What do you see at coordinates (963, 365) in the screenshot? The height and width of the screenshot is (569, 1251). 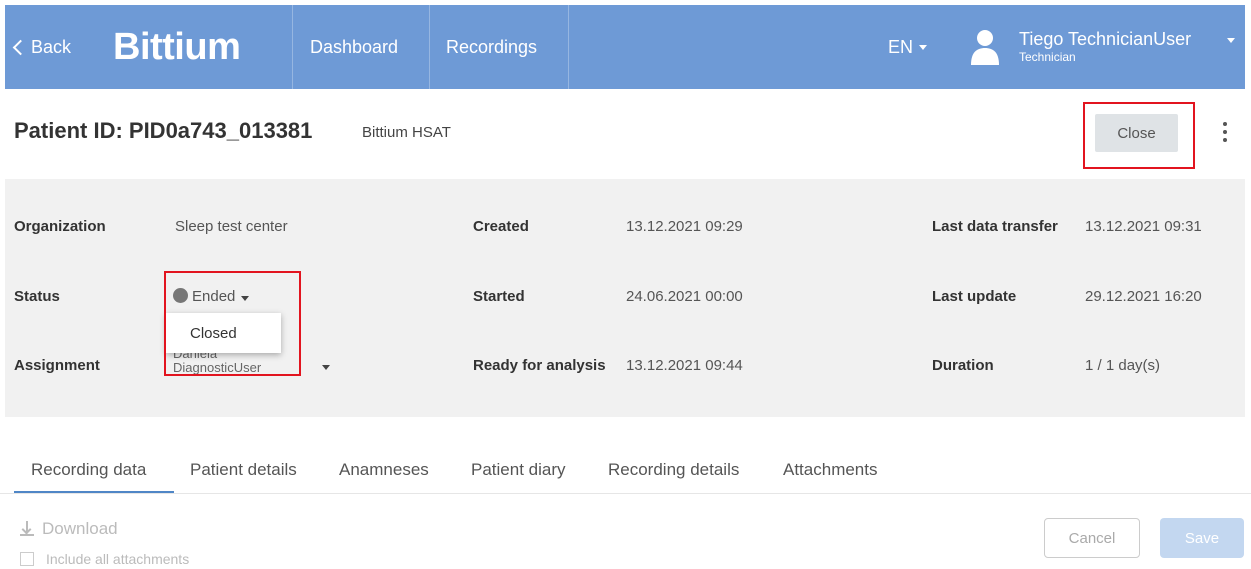 I see `duration-label: Duration` at bounding box center [963, 365].